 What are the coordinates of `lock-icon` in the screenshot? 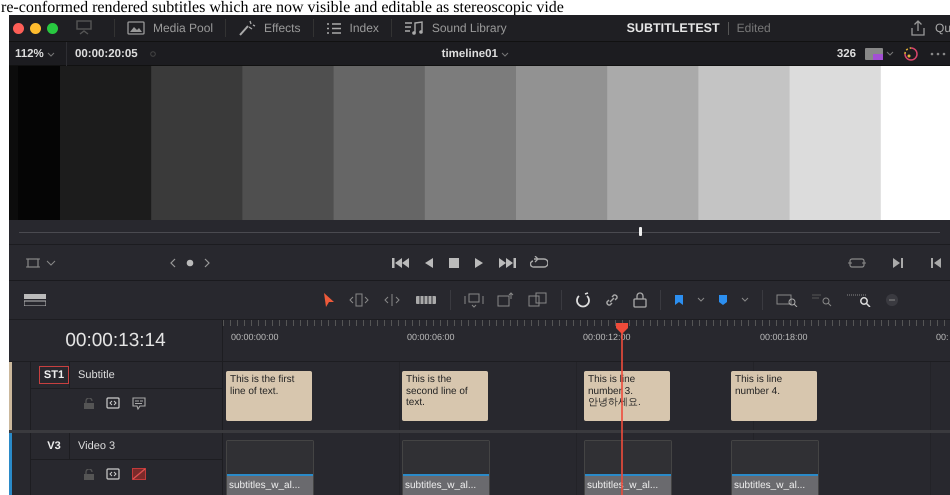 It's located at (640, 300).